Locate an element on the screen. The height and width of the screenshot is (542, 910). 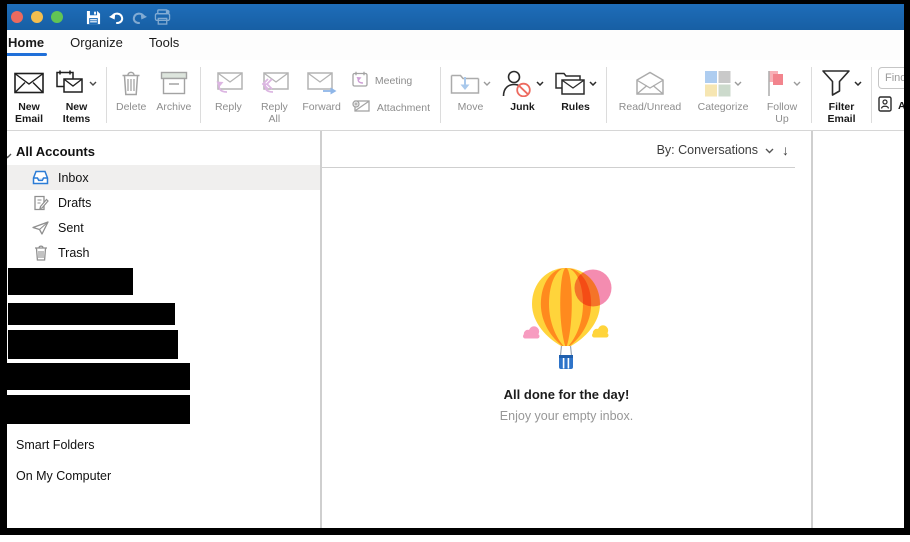
junk-label: Junk is located at coordinates (522, 107).